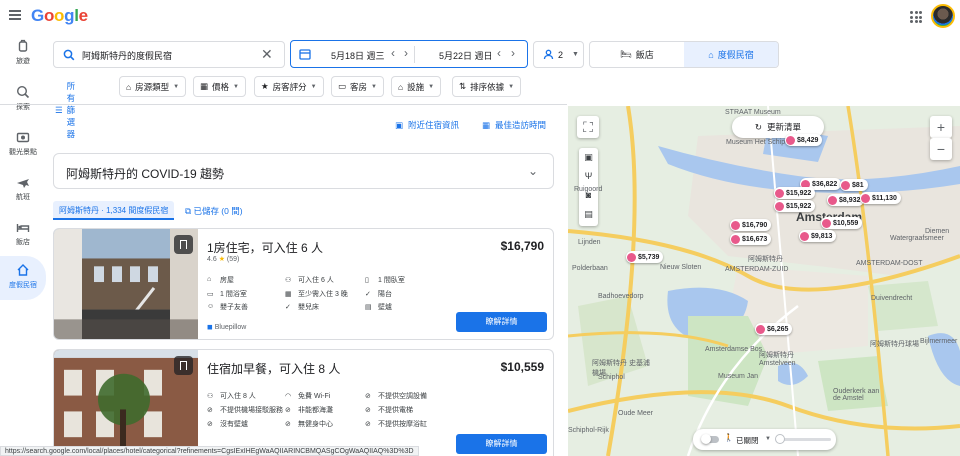 The height and width of the screenshot is (456, 960). Describe the element at coordinates (23, 197) in the screenshot. I see `rail-item-flights: 航班` at that location.